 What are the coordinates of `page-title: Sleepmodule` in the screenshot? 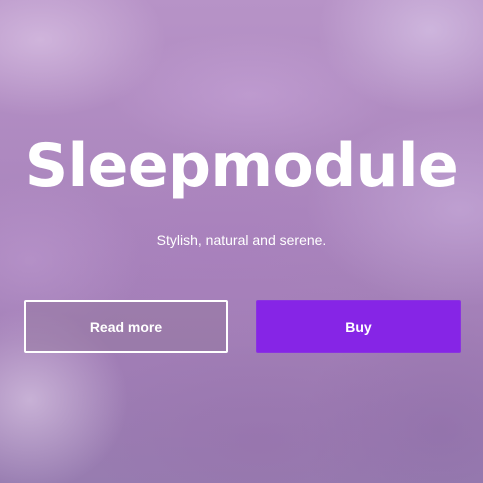 It's located at (241, 166).